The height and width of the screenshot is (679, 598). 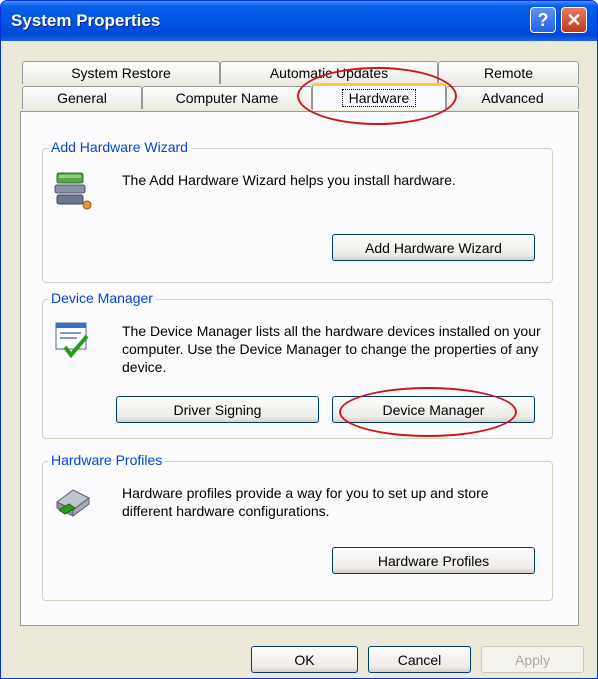 I want to click on tab-remote: Remote, so click(x=508, y=72).